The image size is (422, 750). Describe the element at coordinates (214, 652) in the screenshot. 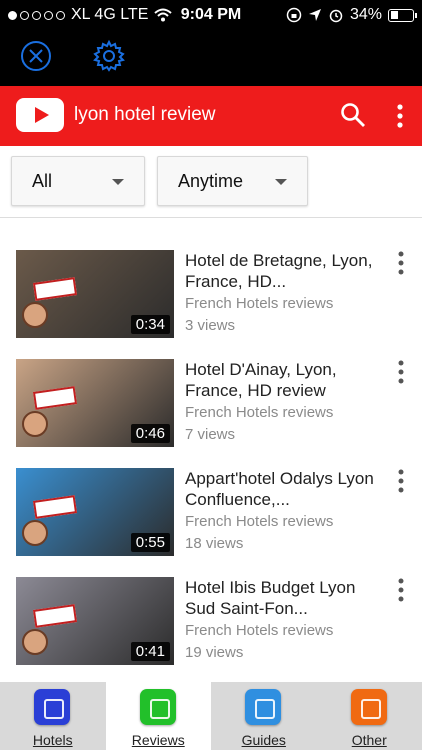

I see `video-views: 19 views` at that location.